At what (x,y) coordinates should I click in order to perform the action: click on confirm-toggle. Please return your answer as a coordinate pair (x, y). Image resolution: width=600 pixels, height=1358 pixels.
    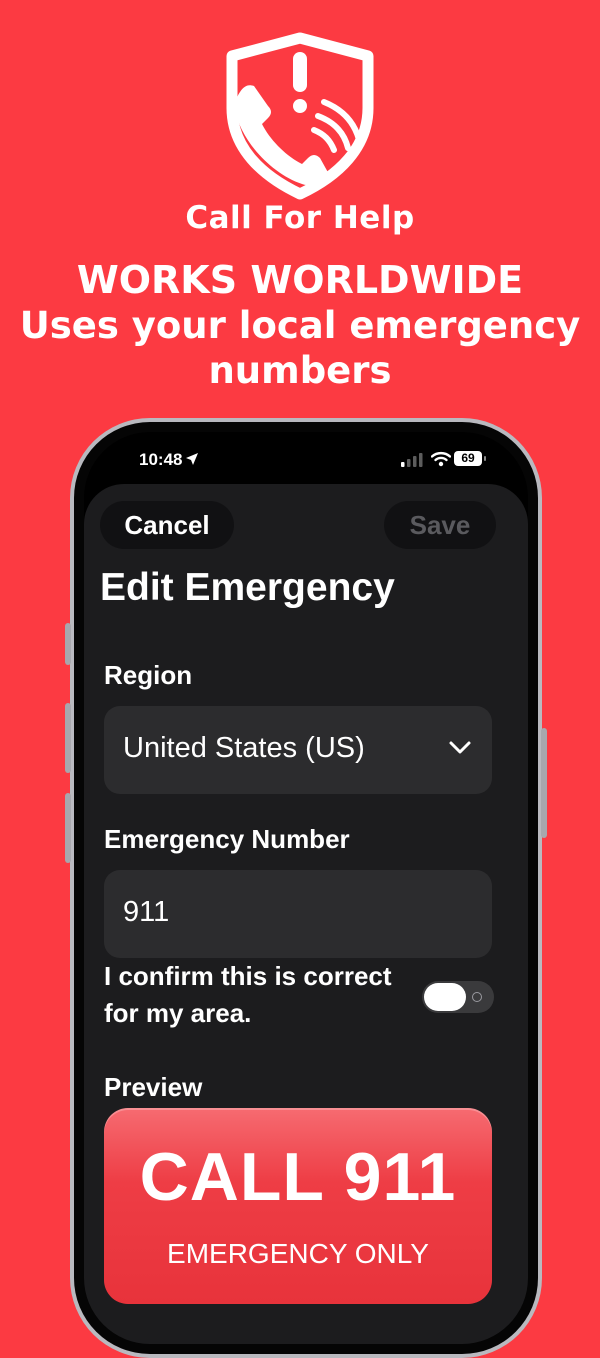
    Looking at the image, I should click on (458, 997).